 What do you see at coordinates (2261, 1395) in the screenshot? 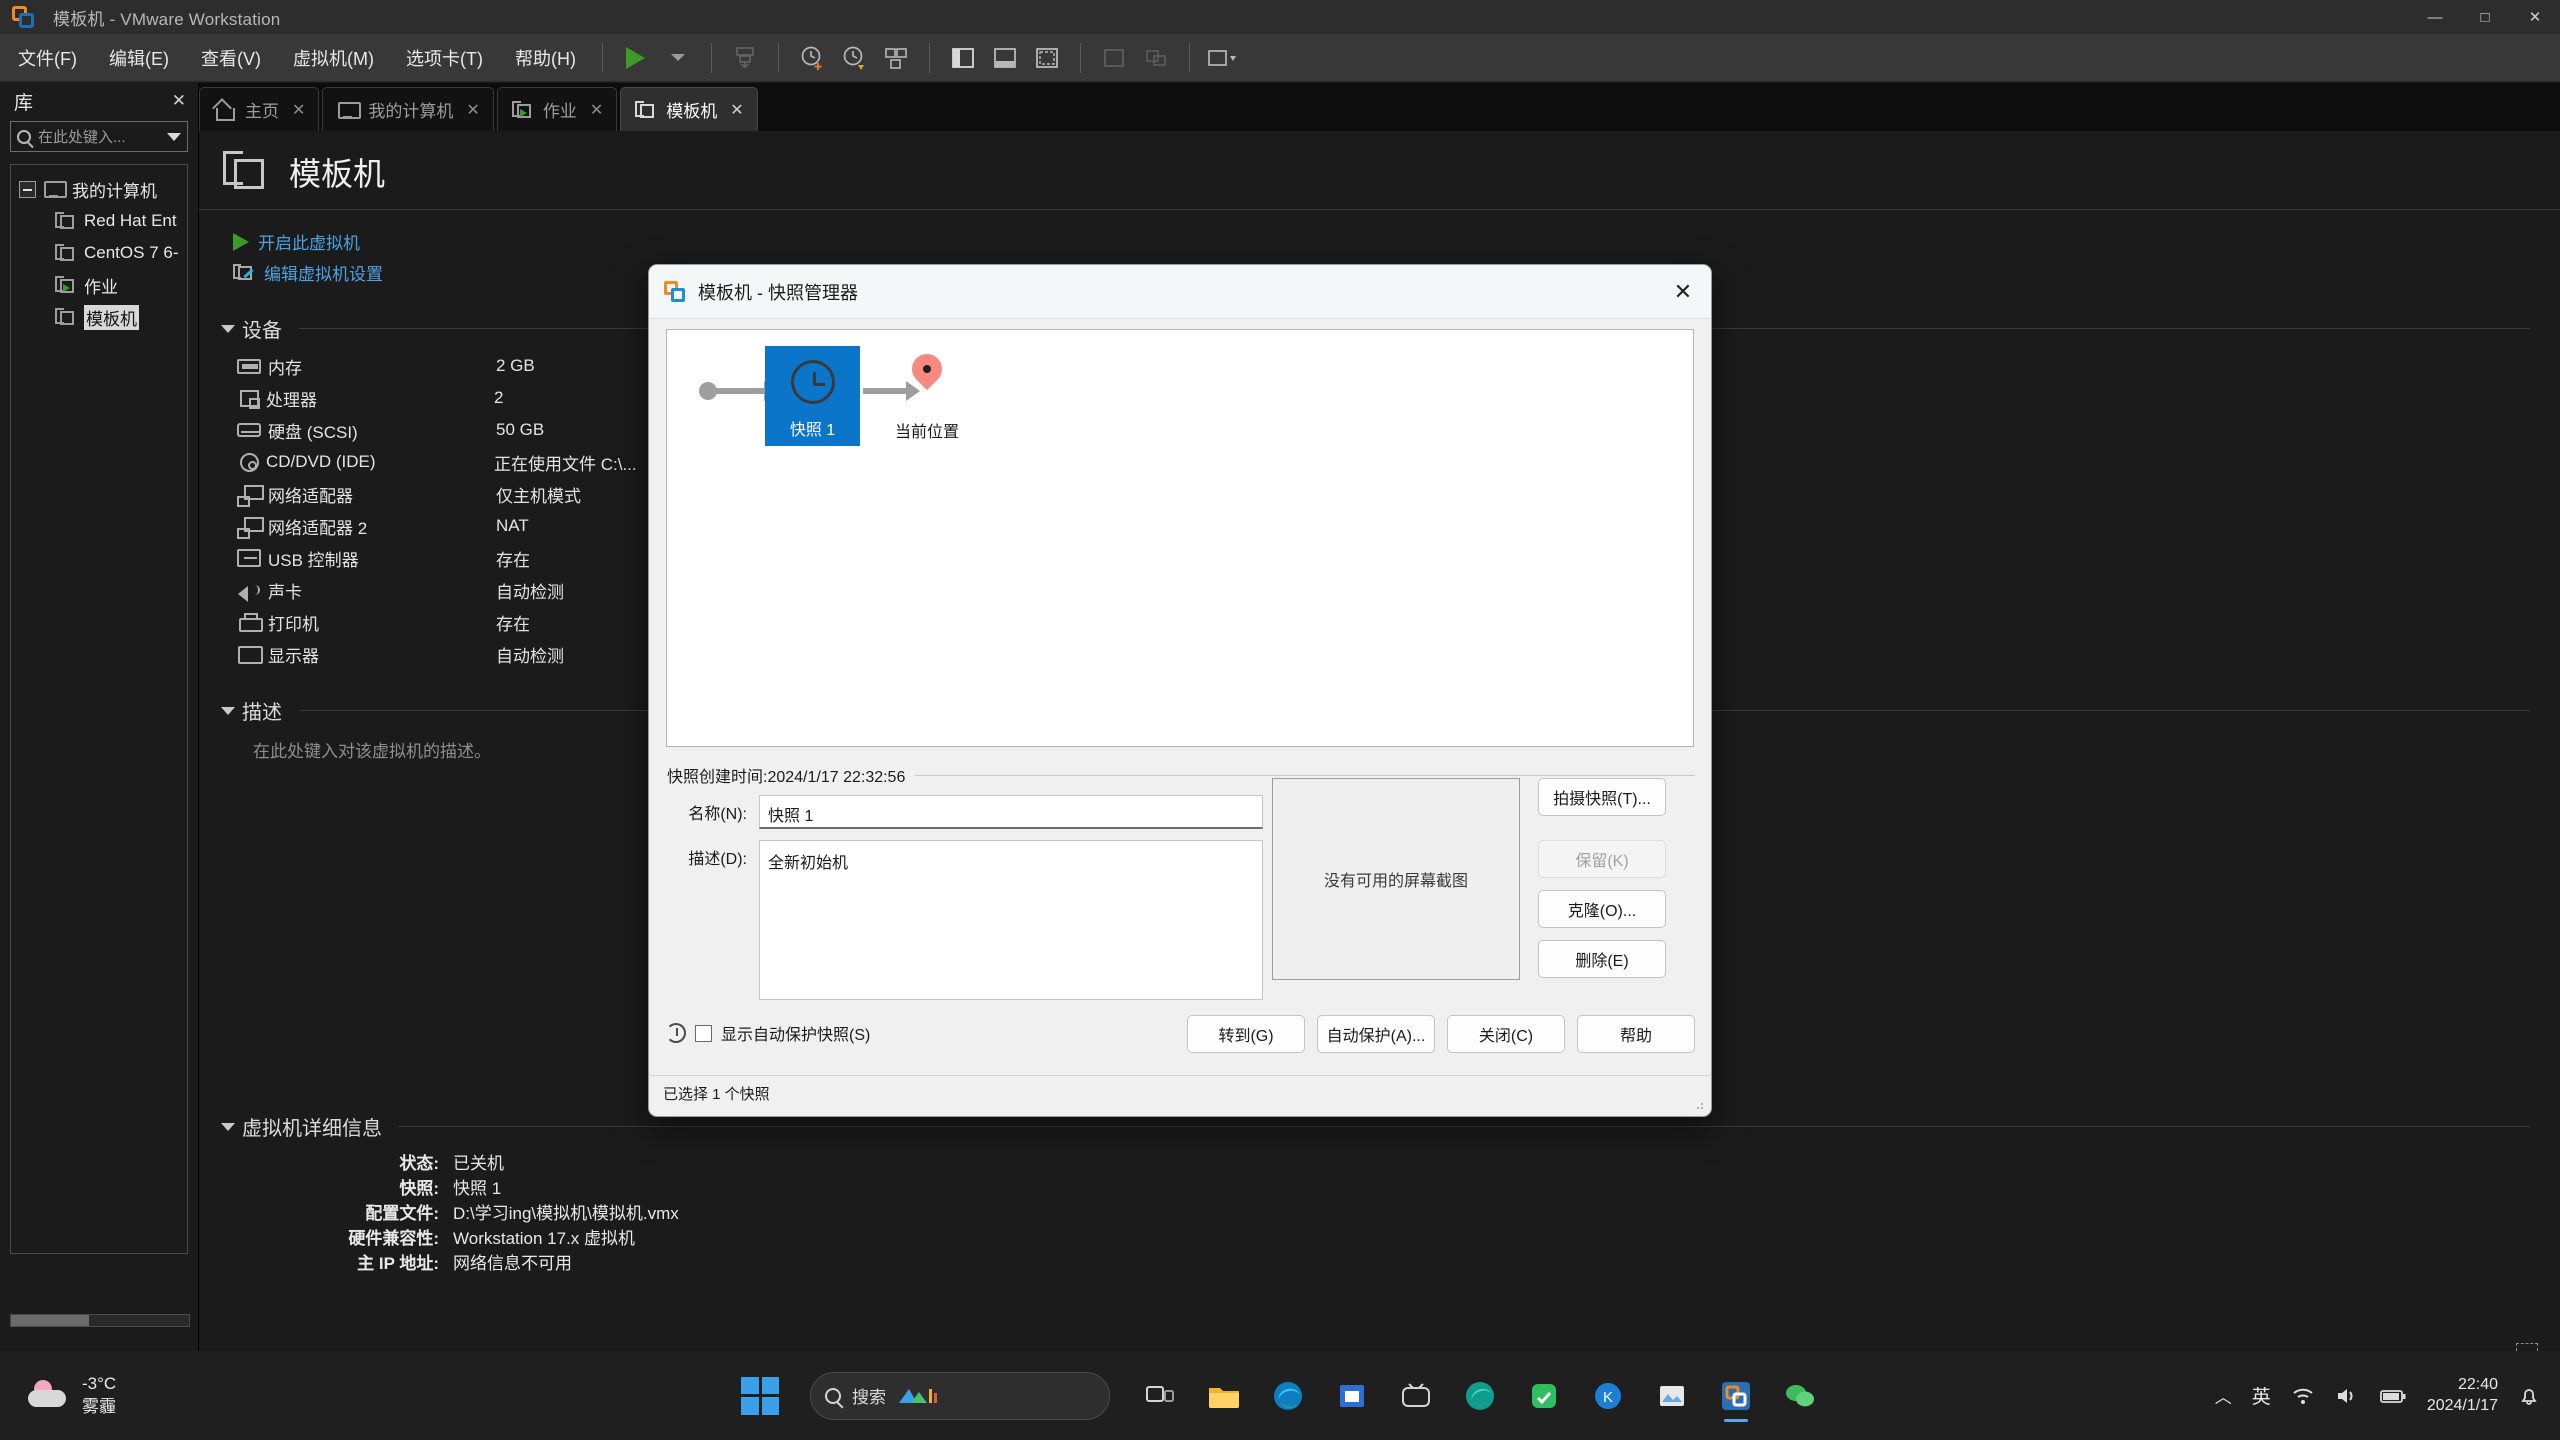
I see `ime-indicator: 英` at bounding box center [2261, 1395].